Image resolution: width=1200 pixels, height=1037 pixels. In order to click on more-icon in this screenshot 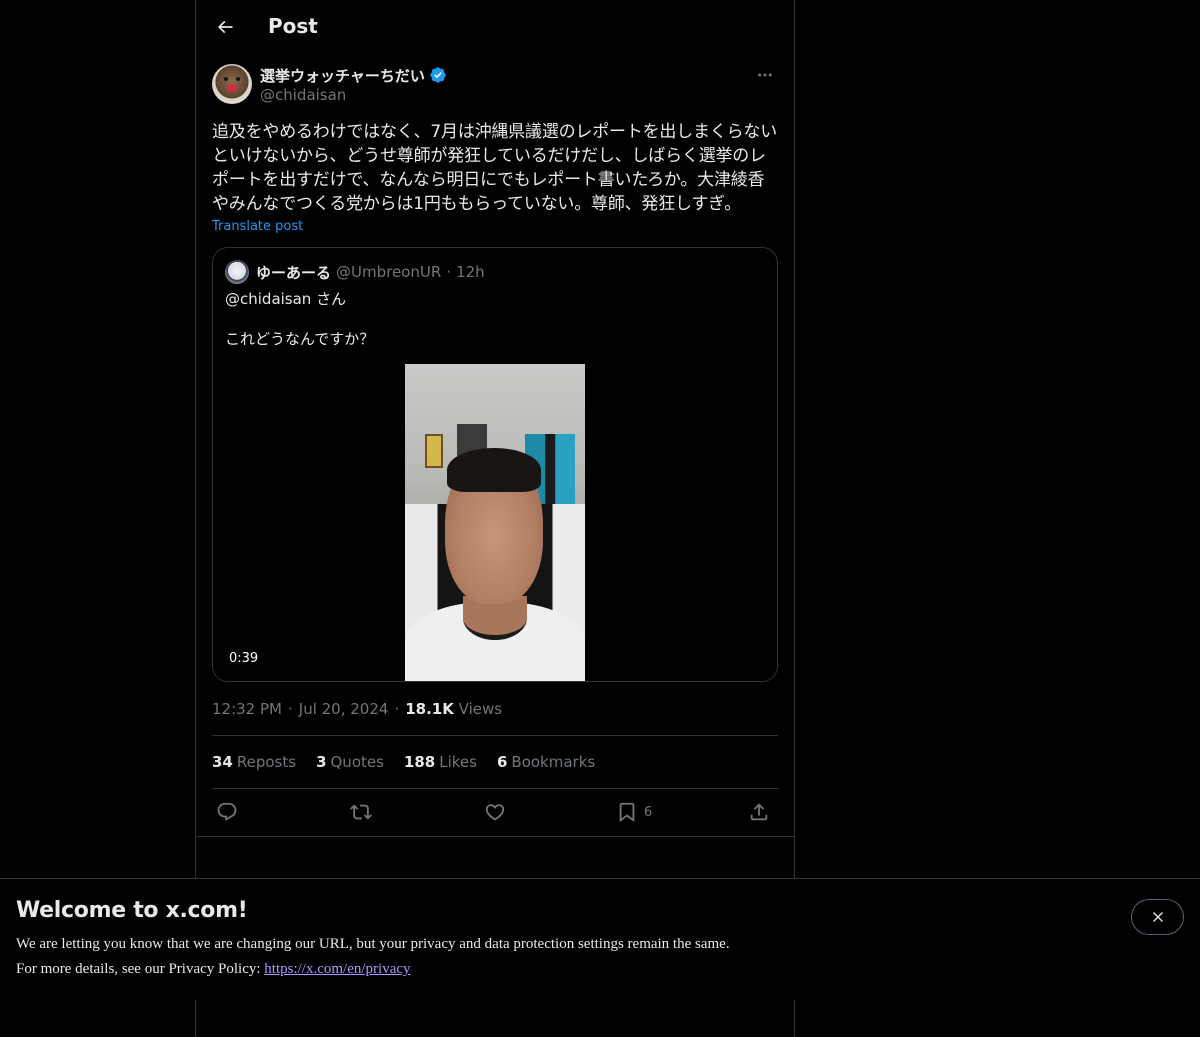, I will do `click(765, 75)`.